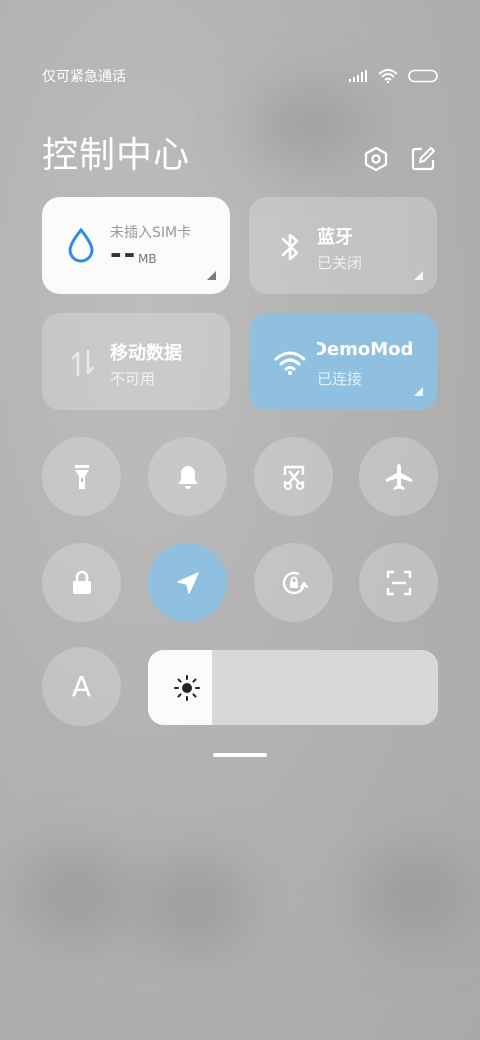  Describe the element at coordinates (290, 247) in the screenshot. I see `bluetooth-icon` at that location.